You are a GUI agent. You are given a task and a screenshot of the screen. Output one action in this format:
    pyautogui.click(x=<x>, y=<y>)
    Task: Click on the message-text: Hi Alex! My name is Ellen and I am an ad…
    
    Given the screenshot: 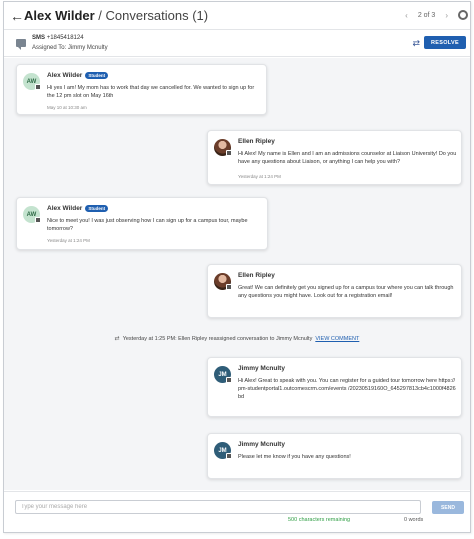 What is the action you would take?
    pyautogui.click(x=347, y=158)
    